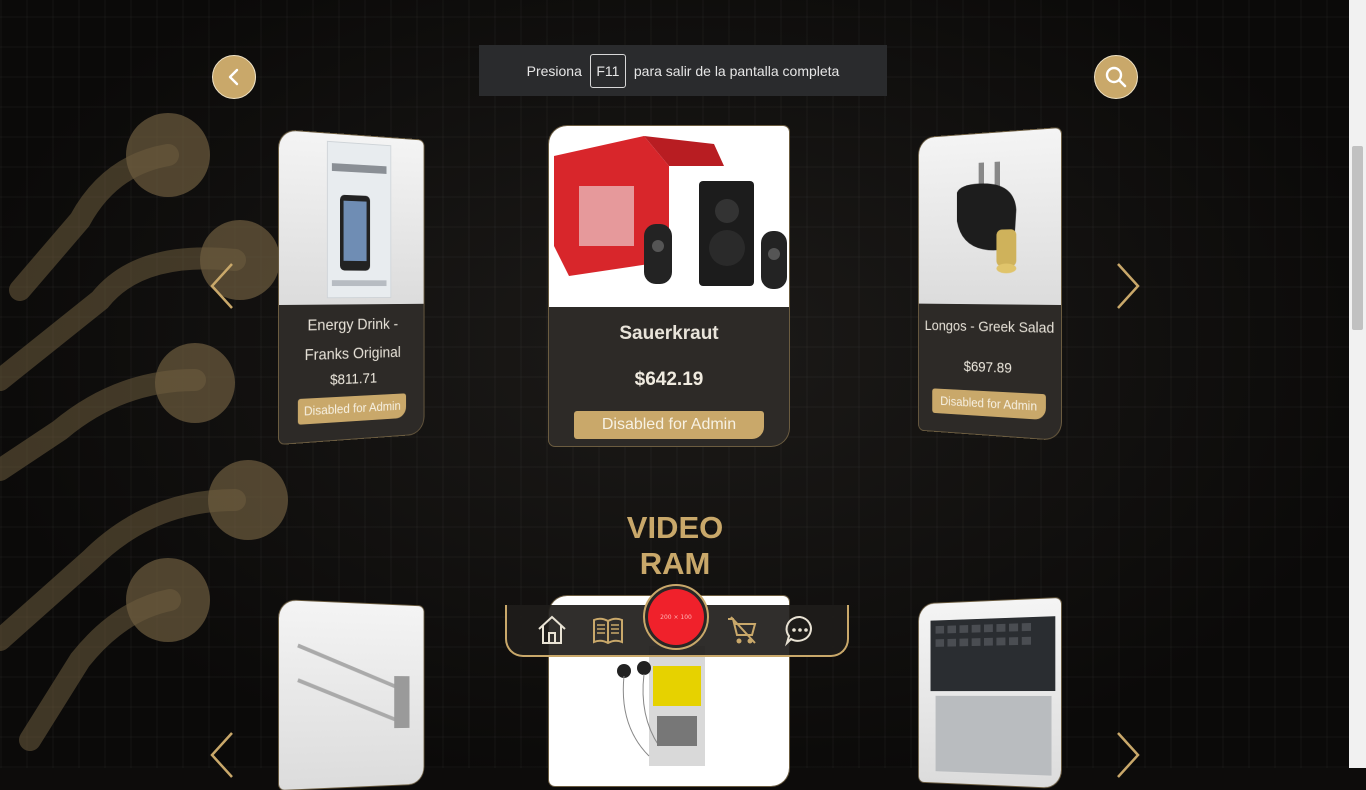  Describe the element at coordinates (608, 630) in the screenshot. I see `book-icon` at that location.